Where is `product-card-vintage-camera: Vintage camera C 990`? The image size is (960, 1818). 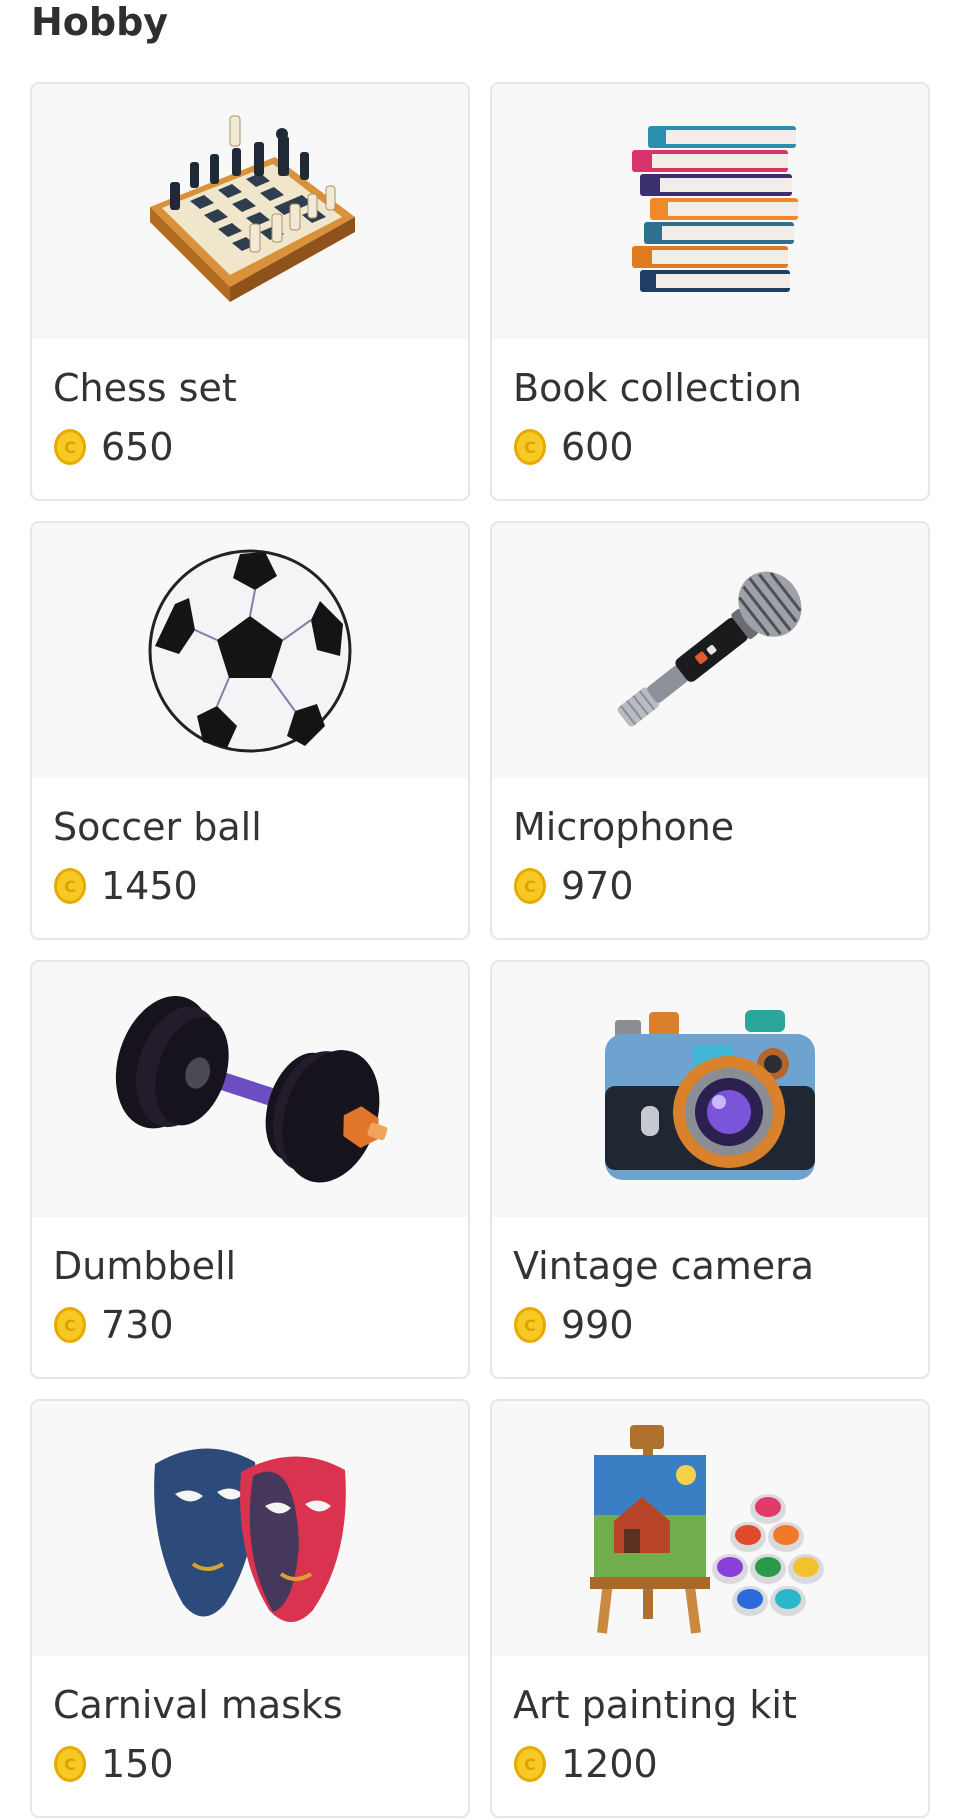
product-card-vintage-camera: Vintage camera C 990 is located at coordinates (710, 1169).